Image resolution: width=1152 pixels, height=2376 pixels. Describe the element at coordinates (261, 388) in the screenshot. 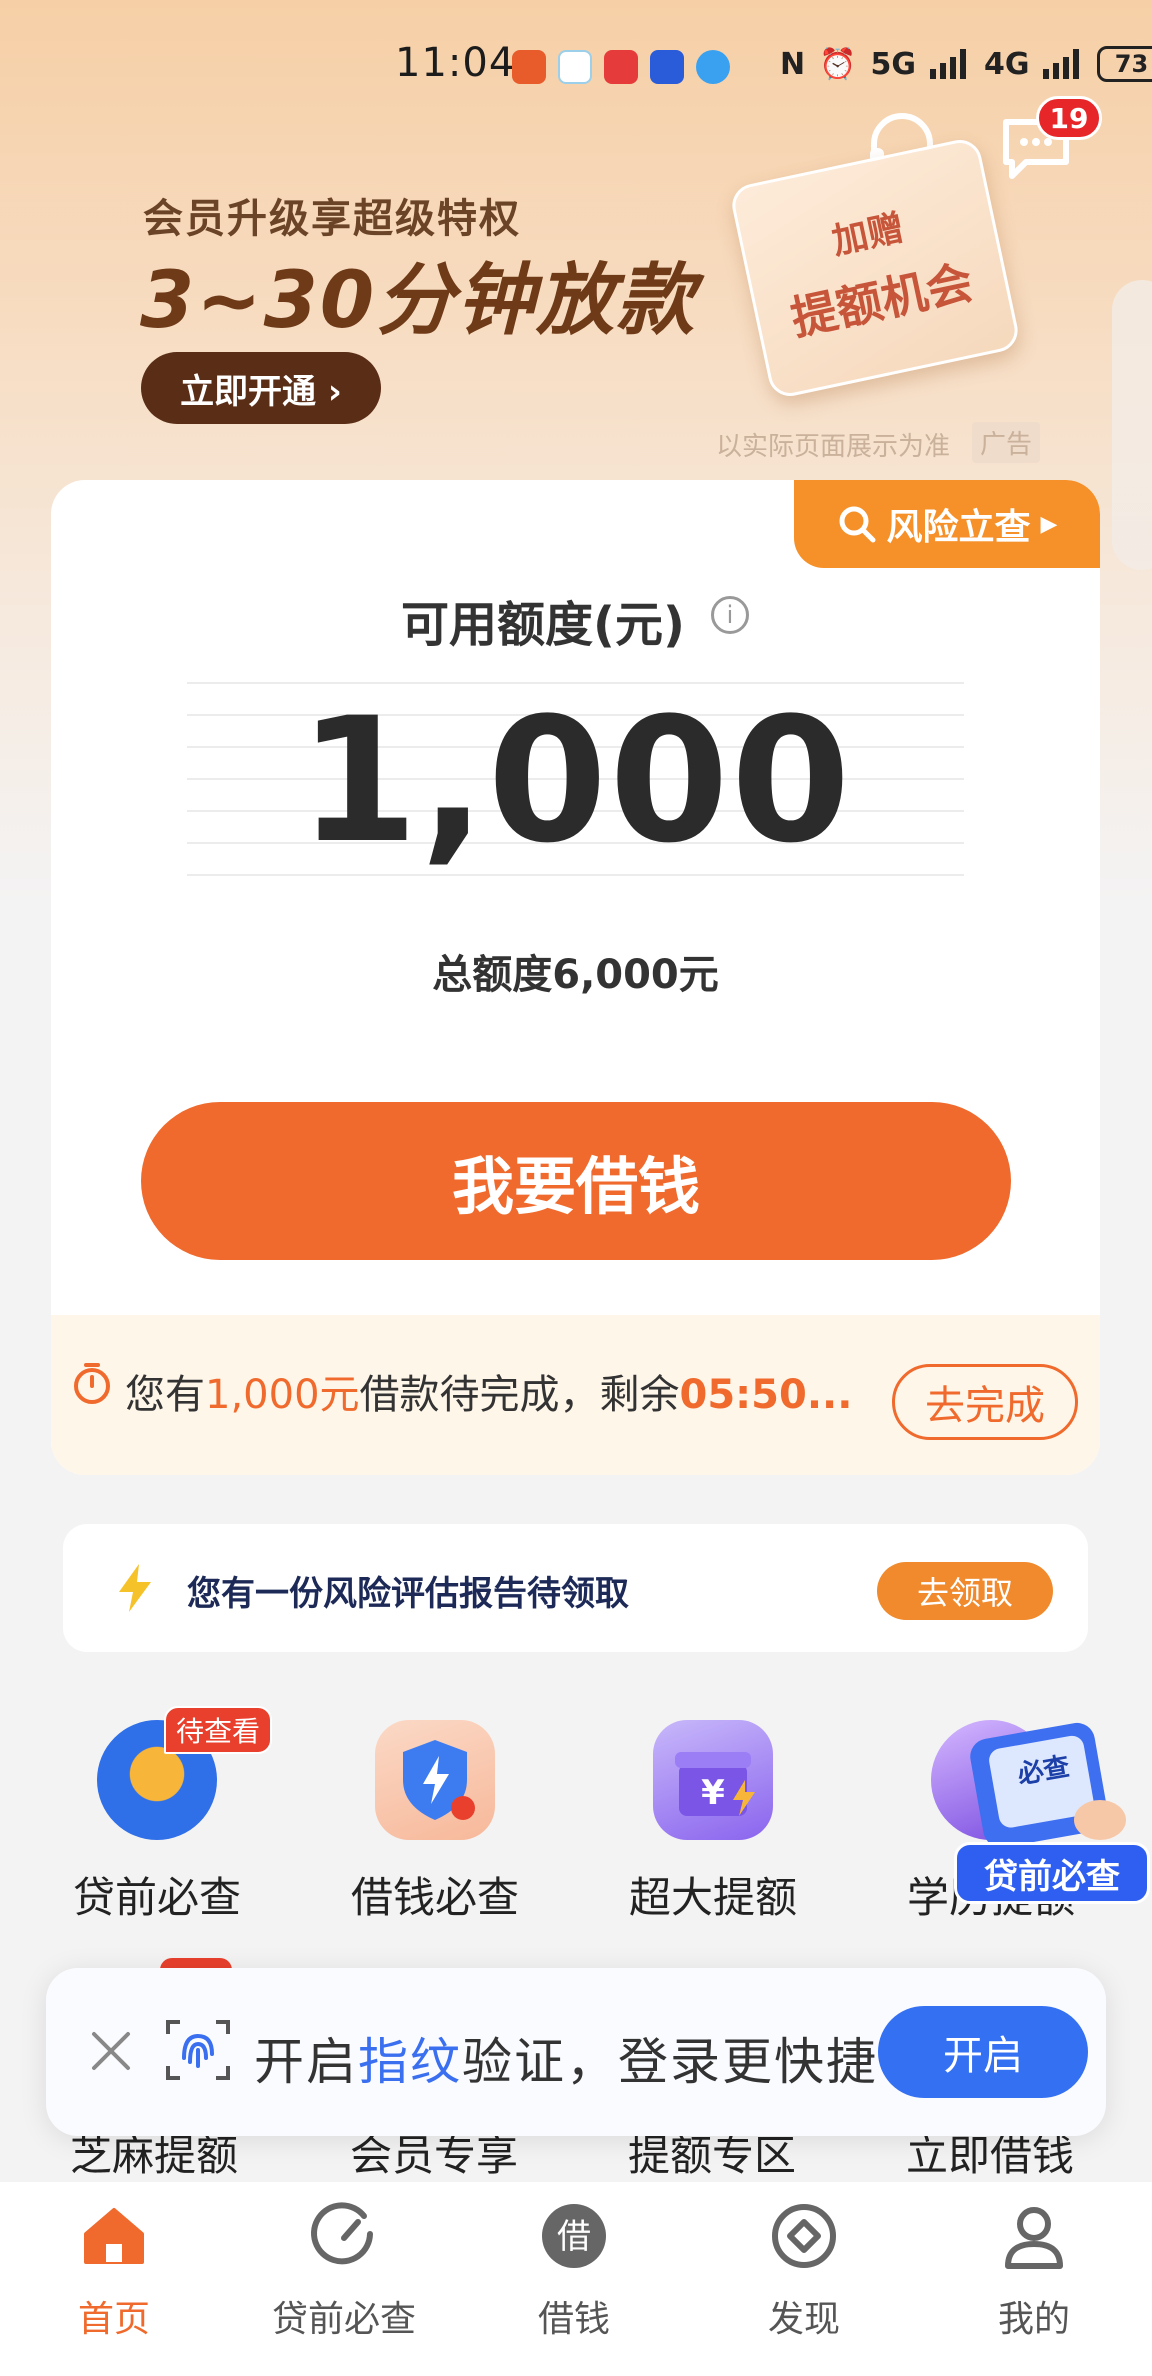

I see `activate-now-button: 立即开通 ›` at that location.